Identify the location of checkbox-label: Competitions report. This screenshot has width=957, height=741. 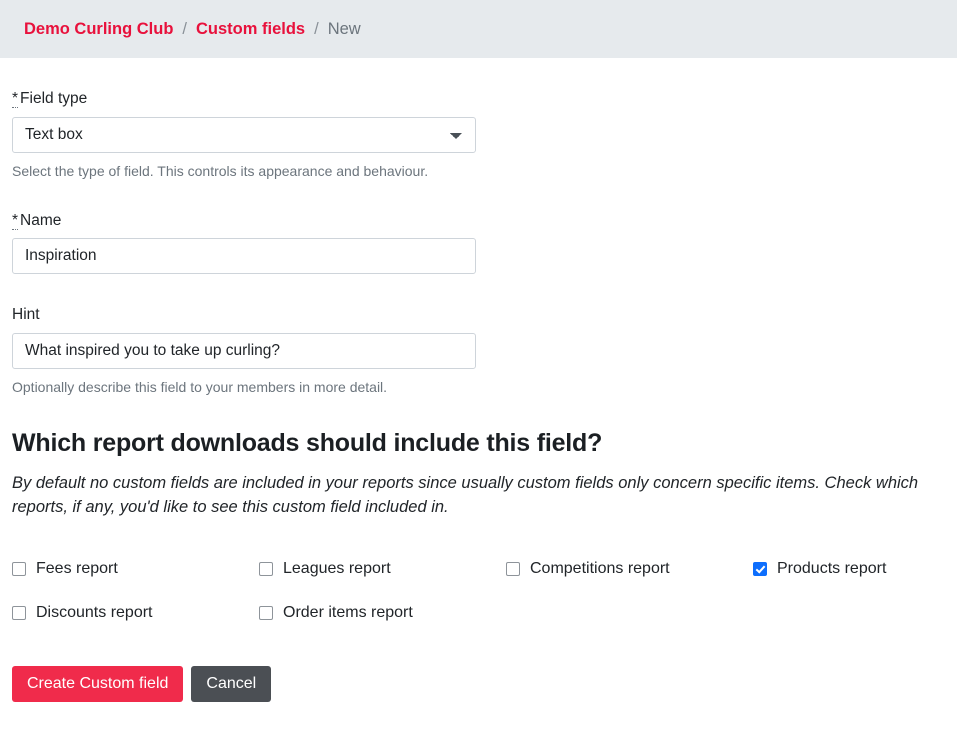
(600, 568).